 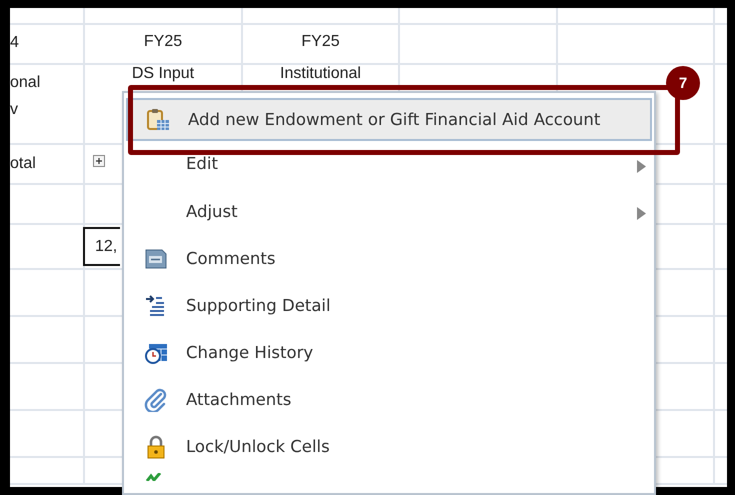 I want to click on clipboard-icon, so click(x=158, y=120).